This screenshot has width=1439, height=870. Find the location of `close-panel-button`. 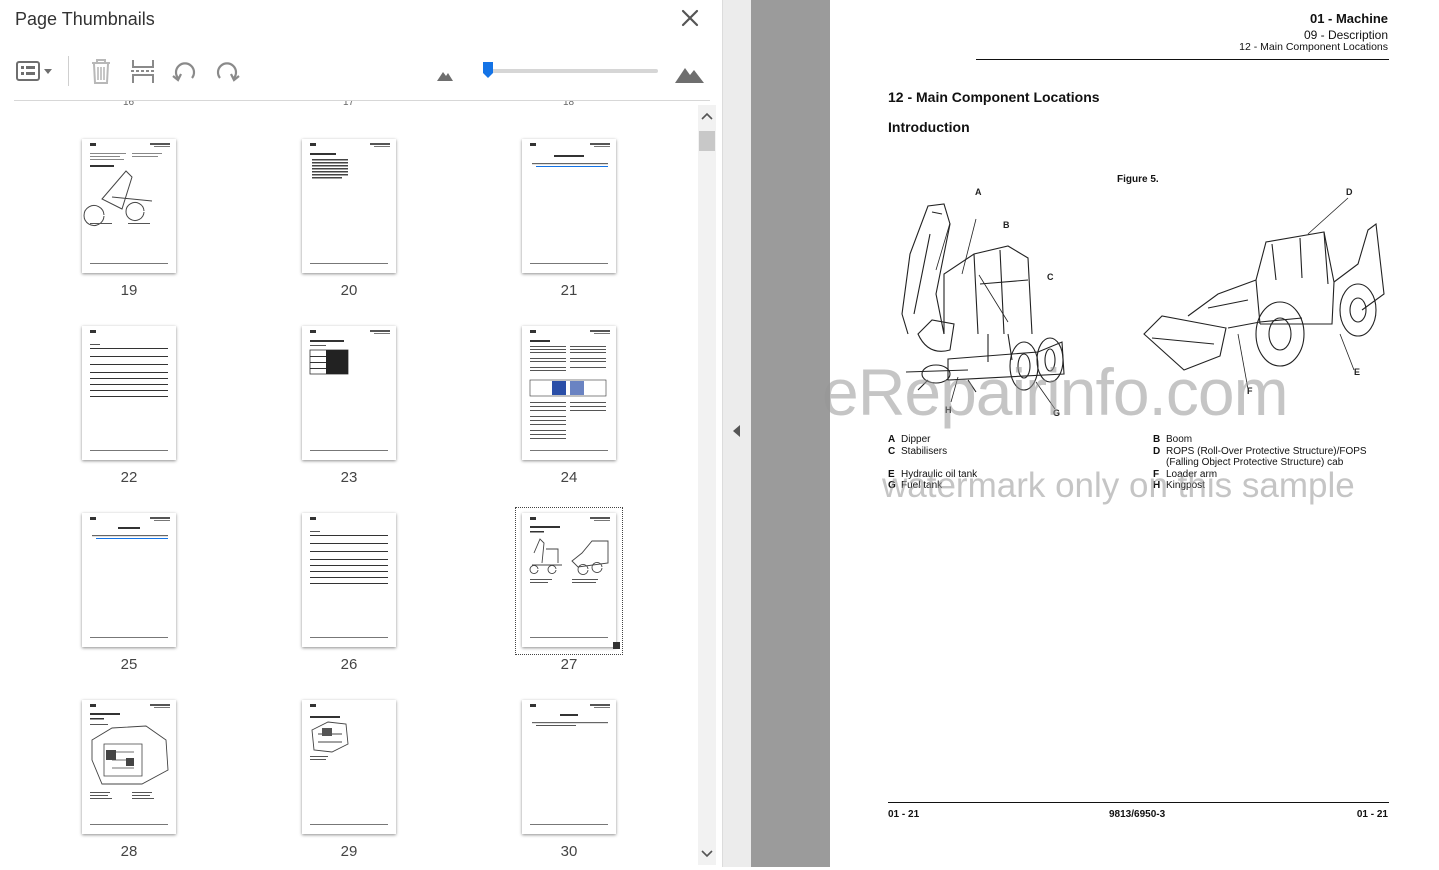

close-panel-button is located at coordinates (690, 18).